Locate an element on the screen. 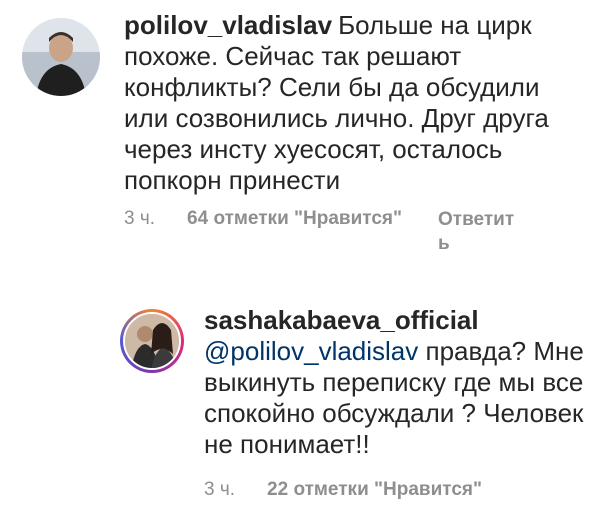 This screenshot has height=524, width=600. comment-likes: 64 отметки "Нравится" is located at coordinates (294, 219).